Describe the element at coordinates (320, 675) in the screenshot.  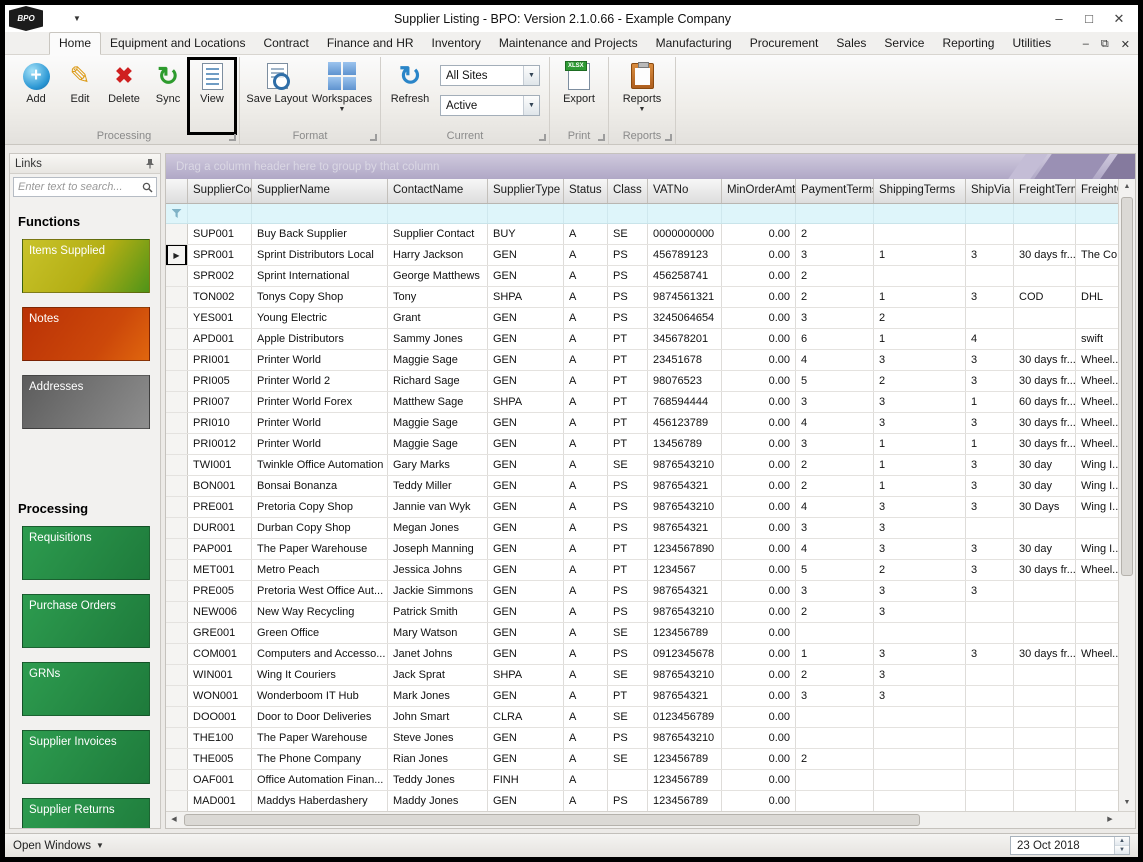
I see `grid-cell-suppliername: Wing It Couriers` at that location.